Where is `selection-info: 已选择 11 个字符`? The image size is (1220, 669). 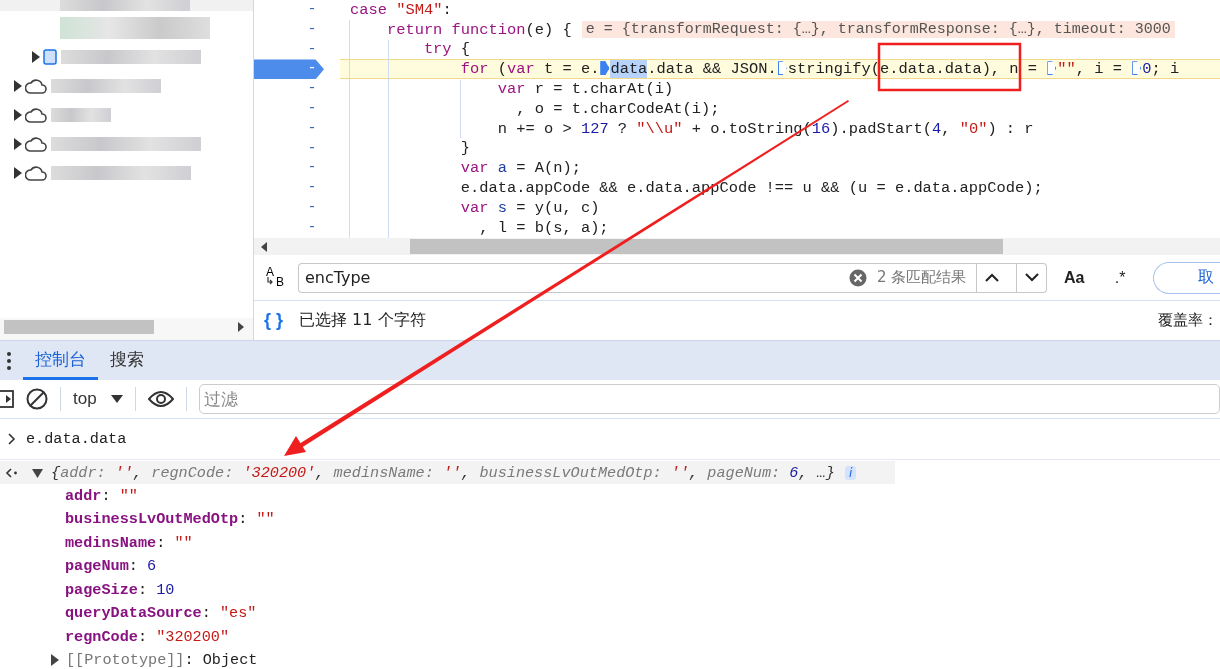 selection-info: 已选择 11 个字符 is located at coordinates (362, 320).